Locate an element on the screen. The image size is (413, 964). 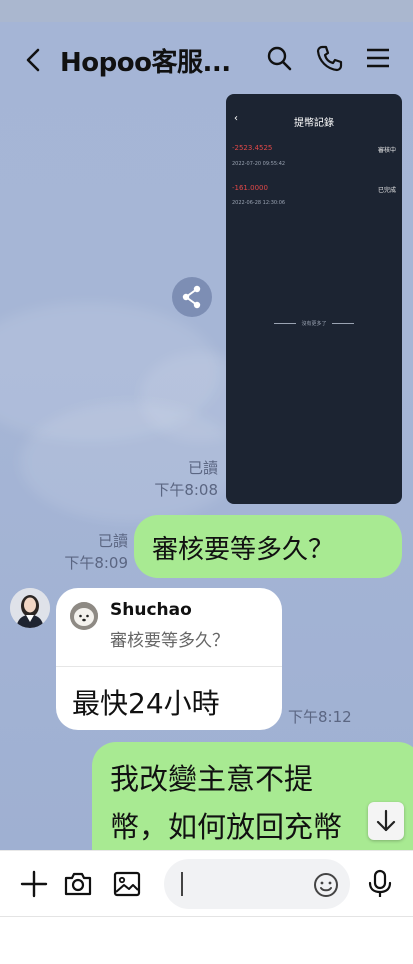
message-time: 下午8:12 is located at coordinates (320, 717).